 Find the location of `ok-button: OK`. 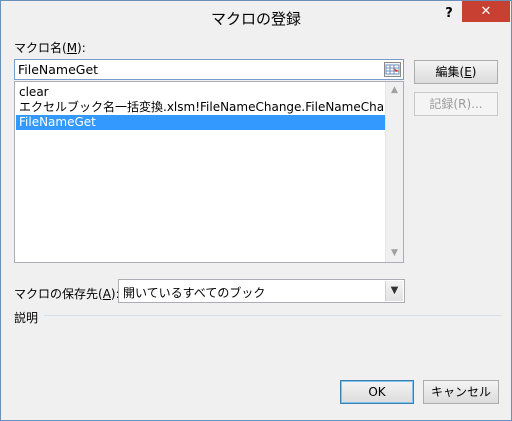

ok-button: OK is located at coordinates (377, 392).